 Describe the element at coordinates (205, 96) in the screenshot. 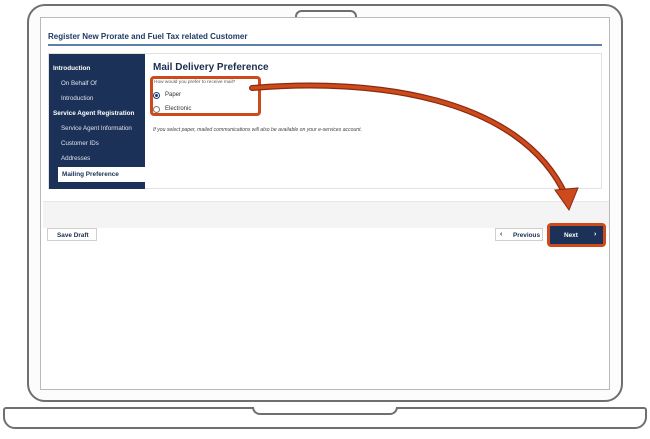

I see `callout-highlight-options` at that location.